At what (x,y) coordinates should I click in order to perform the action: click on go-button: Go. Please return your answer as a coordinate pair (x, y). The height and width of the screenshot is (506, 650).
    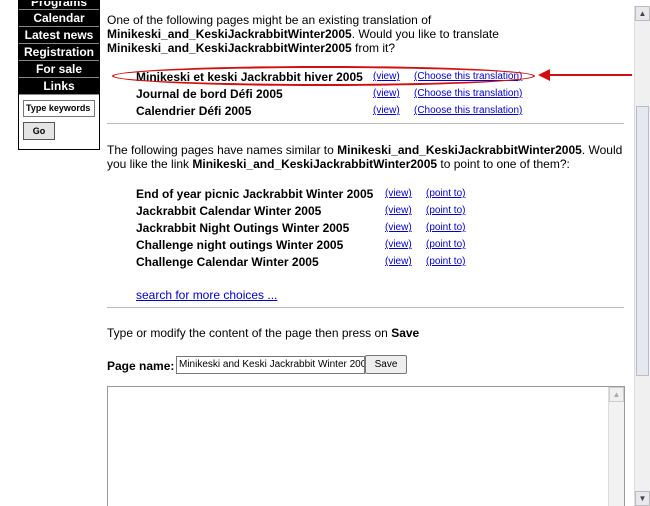
    Looking at the image, I should click on (39, 131).